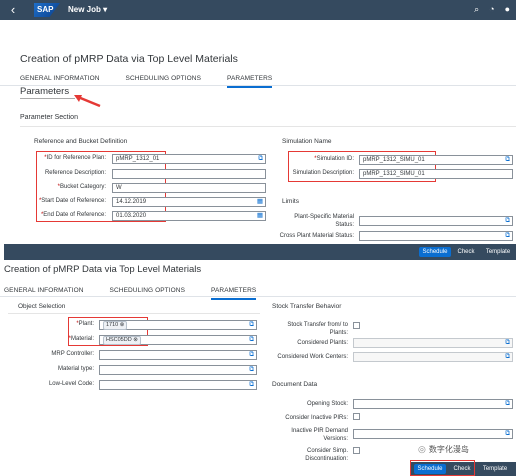 The height and width of the screenshot is (476, 516). What do you see at coordinates (189, 159) in the screenshot?
I see `id-ref-plan-input: pMRP_1312_01 ⧉` at bounding box center [189, 159].